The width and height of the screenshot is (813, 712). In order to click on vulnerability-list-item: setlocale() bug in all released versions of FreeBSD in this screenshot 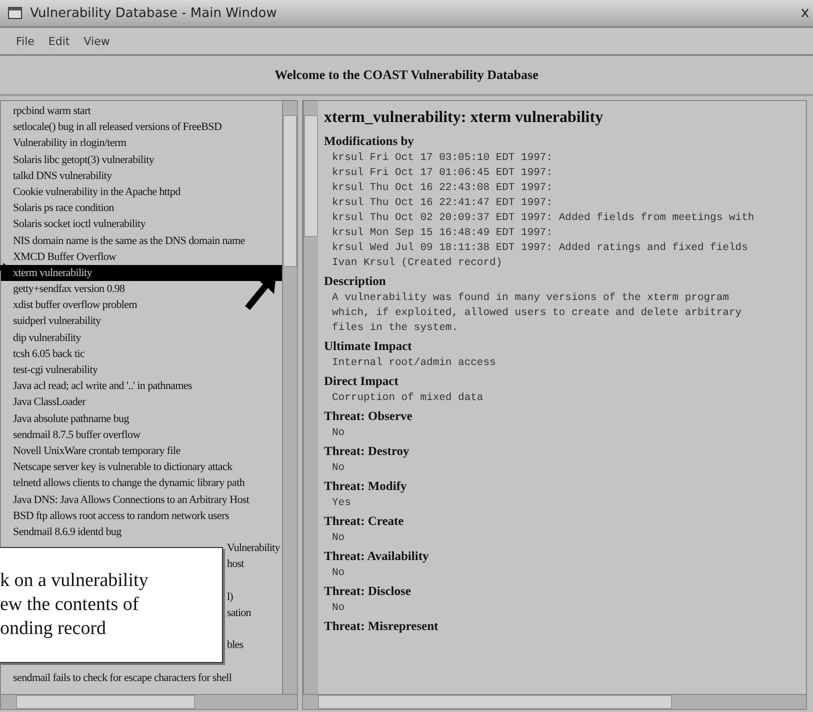, I will do `click(141, 127)`.